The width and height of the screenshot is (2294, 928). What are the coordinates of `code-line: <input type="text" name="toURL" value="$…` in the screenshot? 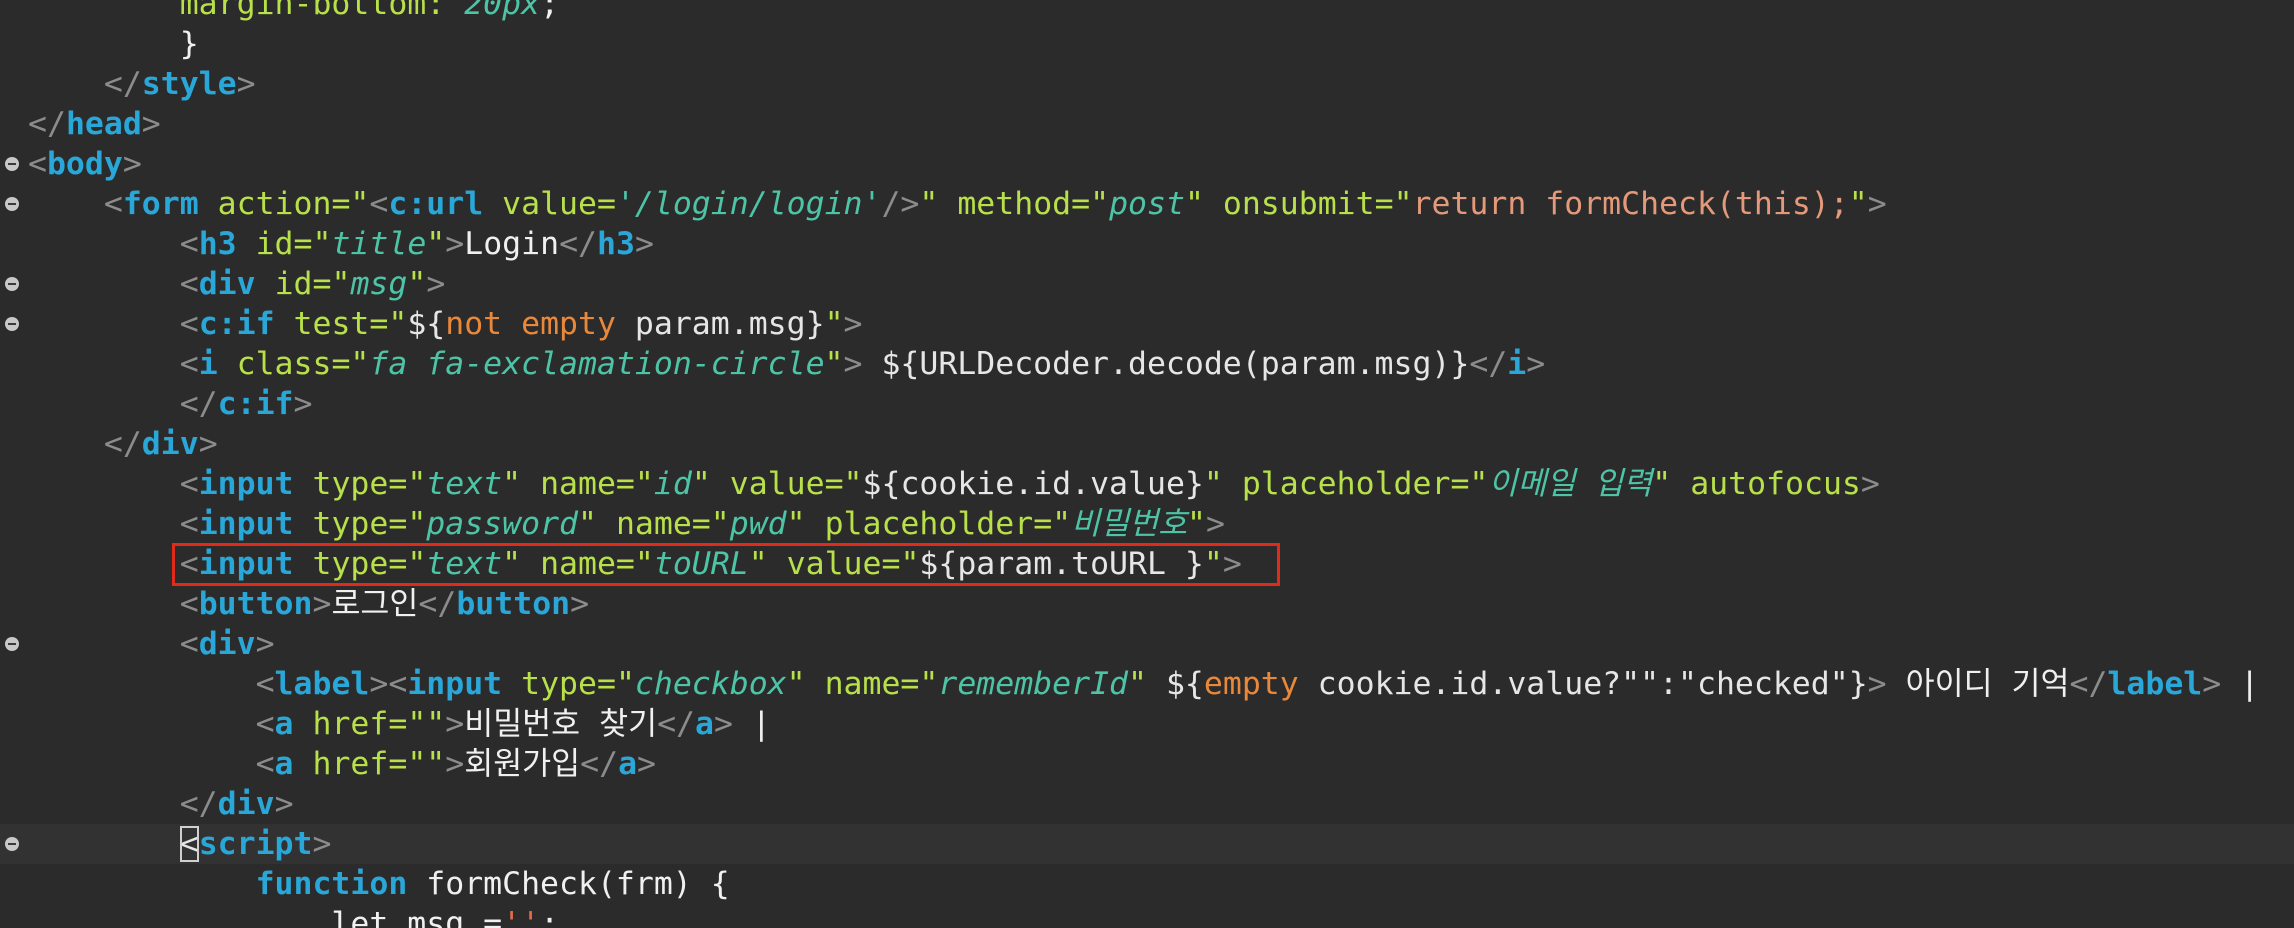 It's located at (1147, 564).